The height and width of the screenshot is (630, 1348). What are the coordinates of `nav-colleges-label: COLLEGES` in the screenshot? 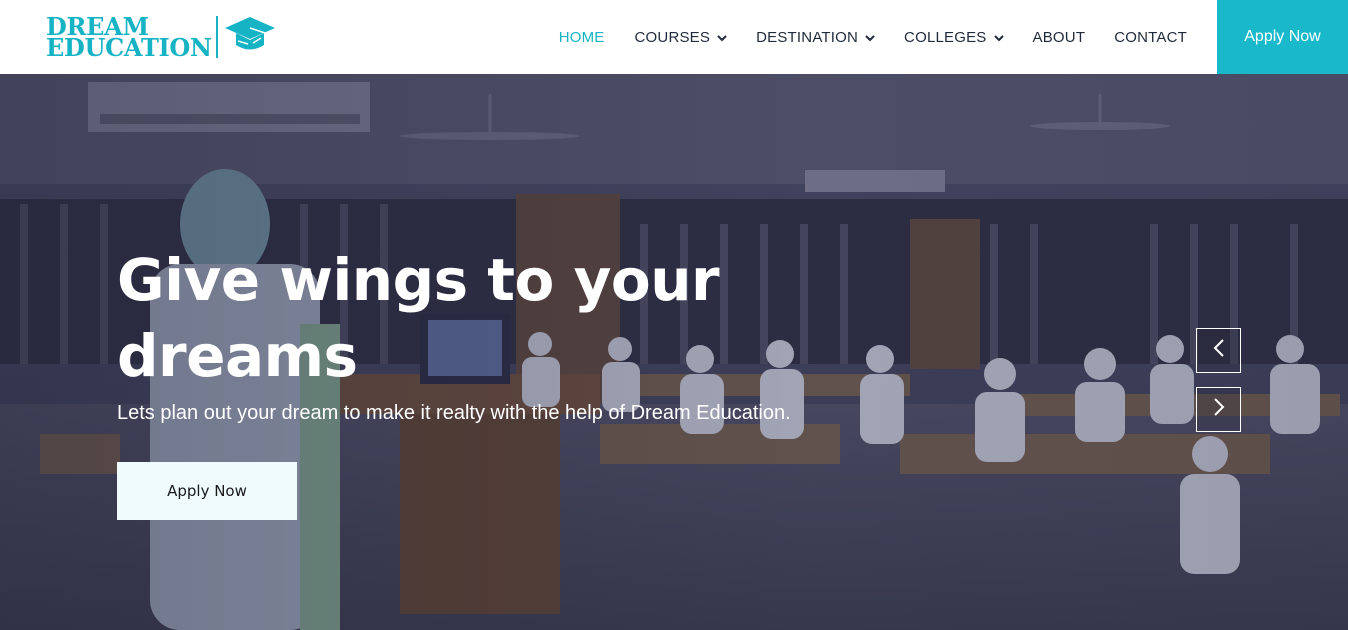 It's located at (945, 37).